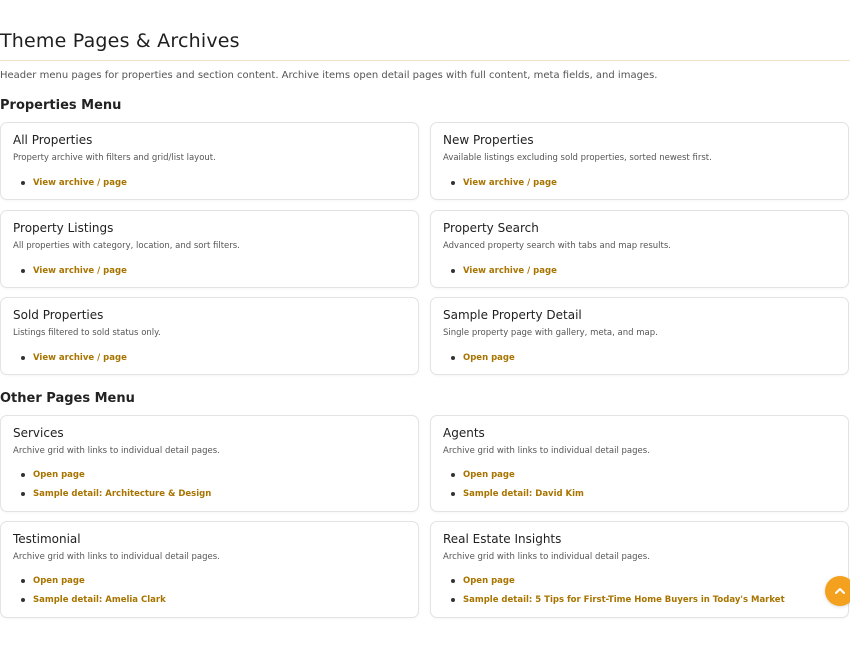 The height and width of the screenshot is (667, 850). I want to click on list-item: Sample detail: Architecture & Design, so click(116, 497).